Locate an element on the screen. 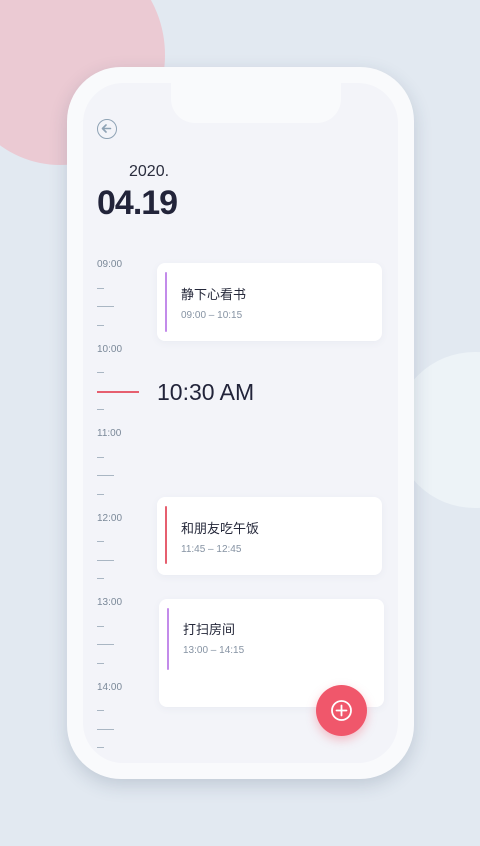  hour-label: 14:00 is located at coordinates (110, 687).